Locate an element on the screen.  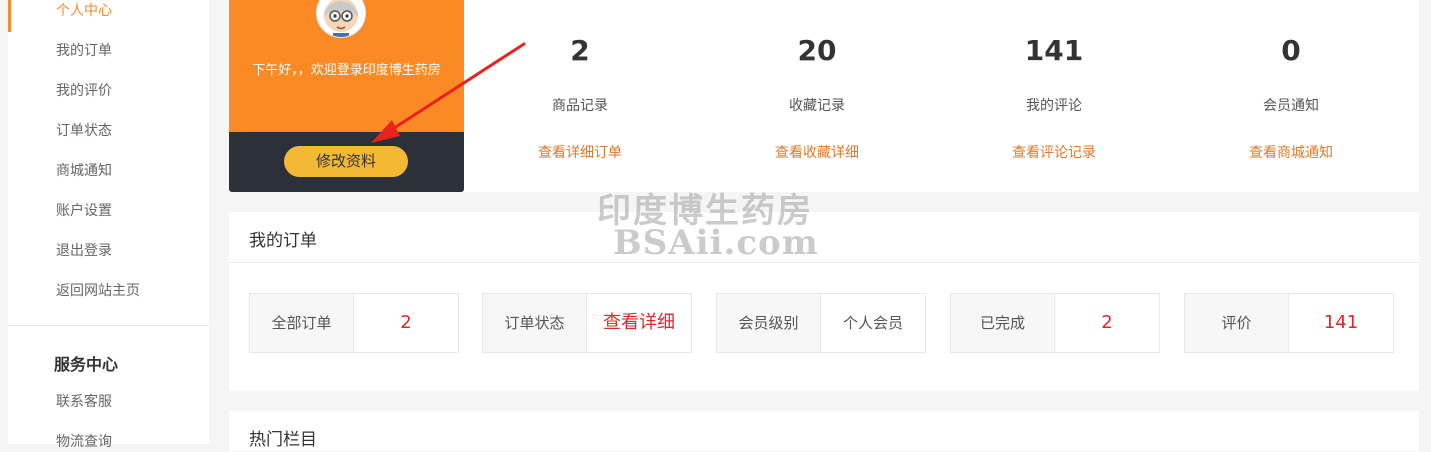
stat-value: 0 is located at coordinates (1291, 50).